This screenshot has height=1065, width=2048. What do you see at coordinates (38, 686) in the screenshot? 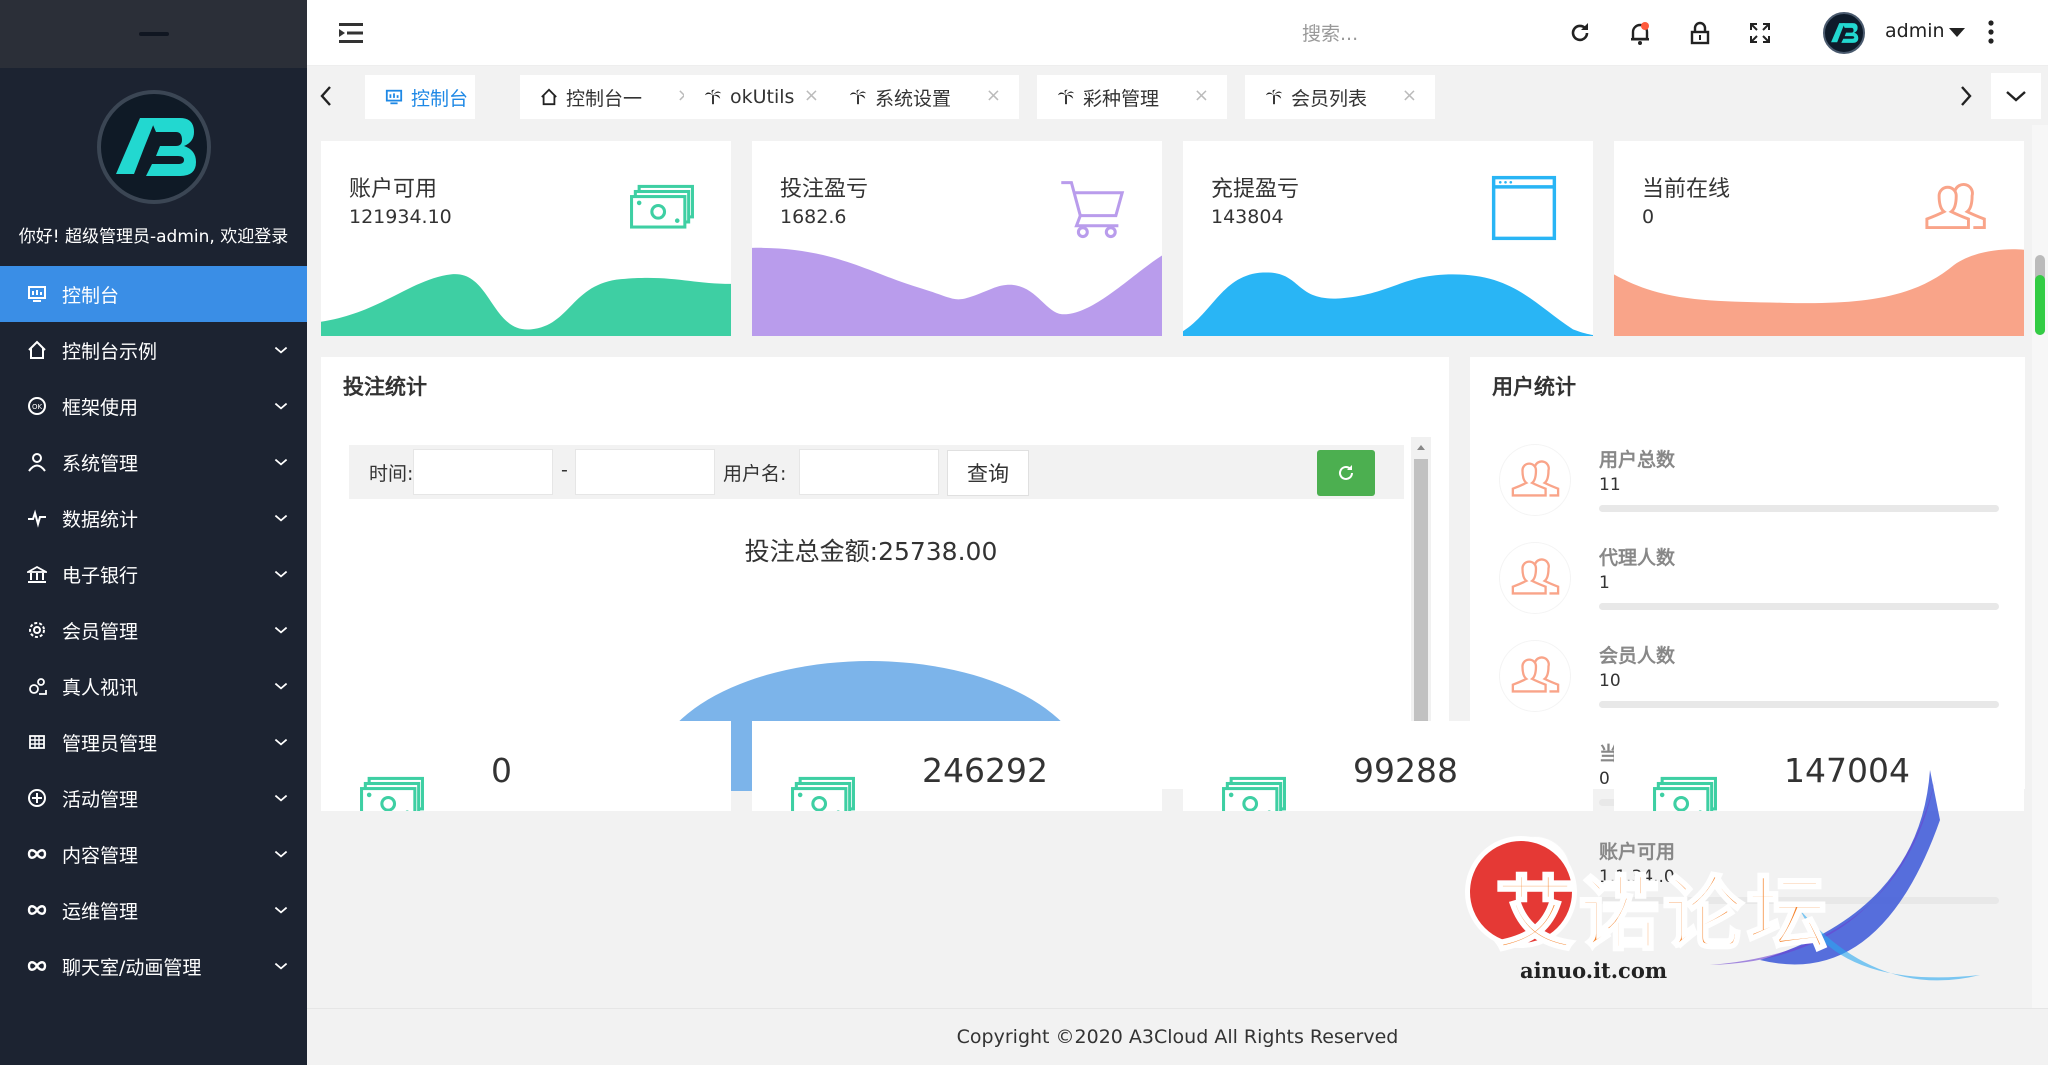
I see `people-icon` at bounding box center [38, 686].